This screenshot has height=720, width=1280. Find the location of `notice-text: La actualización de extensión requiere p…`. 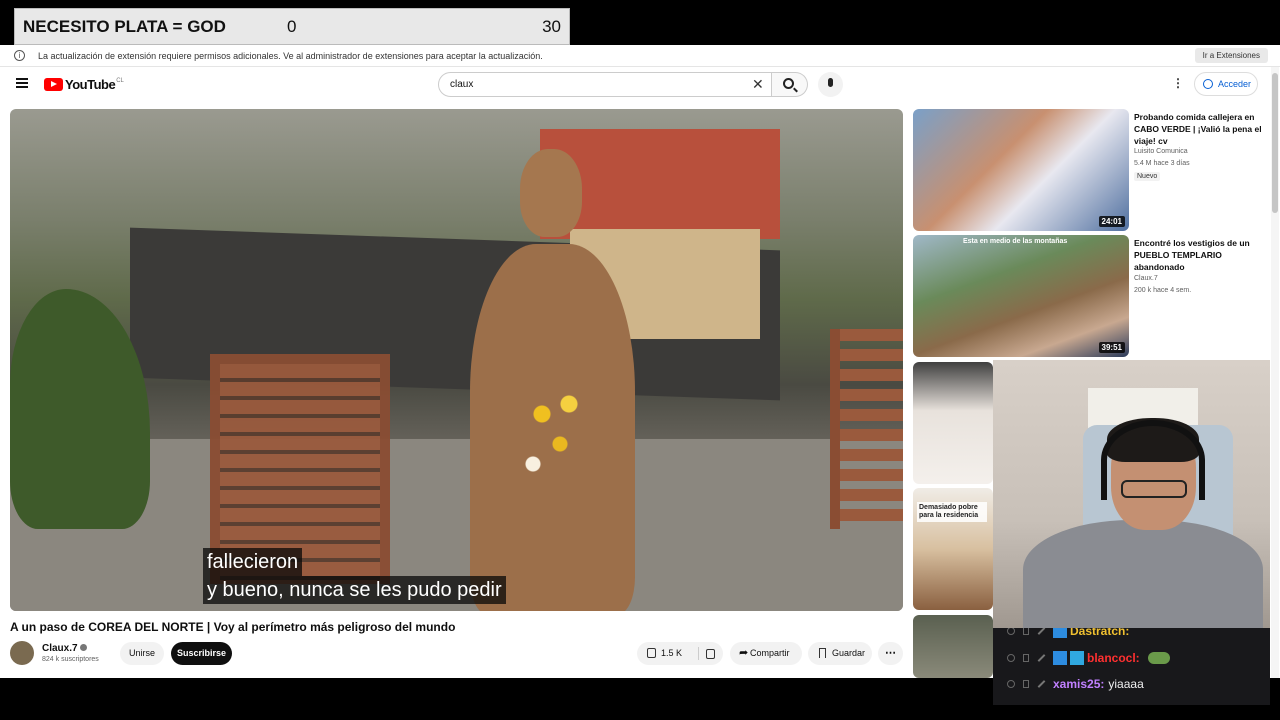

notice-text: La actualización de extensión requiere p… is located at coordinates (290, 55).